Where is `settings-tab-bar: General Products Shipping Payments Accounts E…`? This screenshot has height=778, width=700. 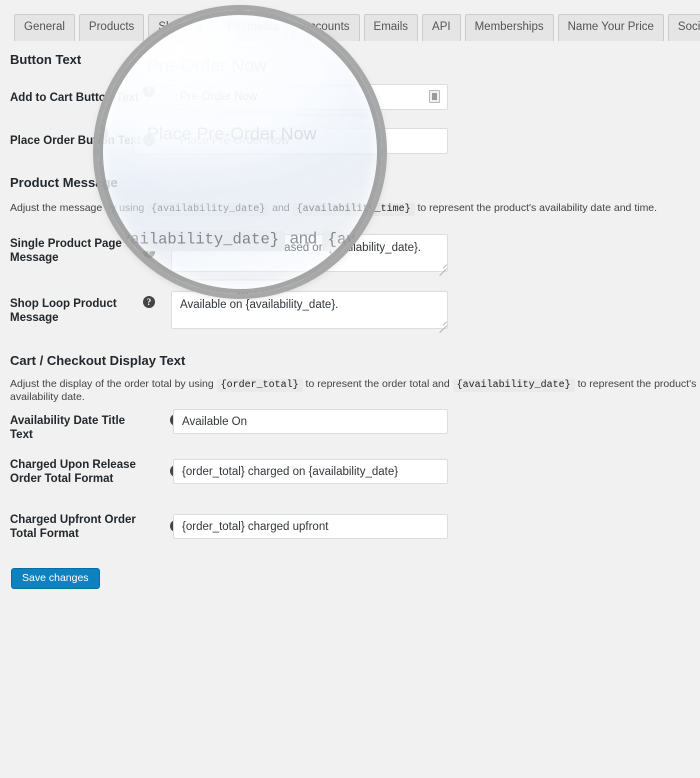 settings-tab-bar: General Products Shipping Payments Accounts E… is located at coordinates (357, 27).